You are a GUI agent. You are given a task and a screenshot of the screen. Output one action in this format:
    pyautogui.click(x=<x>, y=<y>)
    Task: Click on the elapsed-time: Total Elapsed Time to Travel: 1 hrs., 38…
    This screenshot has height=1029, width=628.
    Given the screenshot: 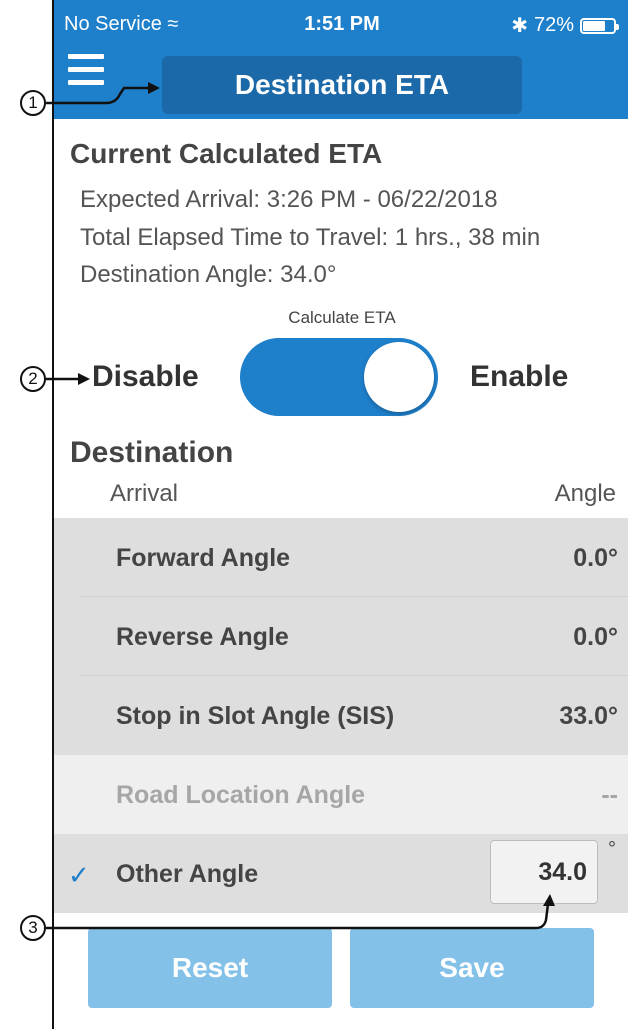 What is the action you would take?
    pyautogui.click(x=310, y=237)
    